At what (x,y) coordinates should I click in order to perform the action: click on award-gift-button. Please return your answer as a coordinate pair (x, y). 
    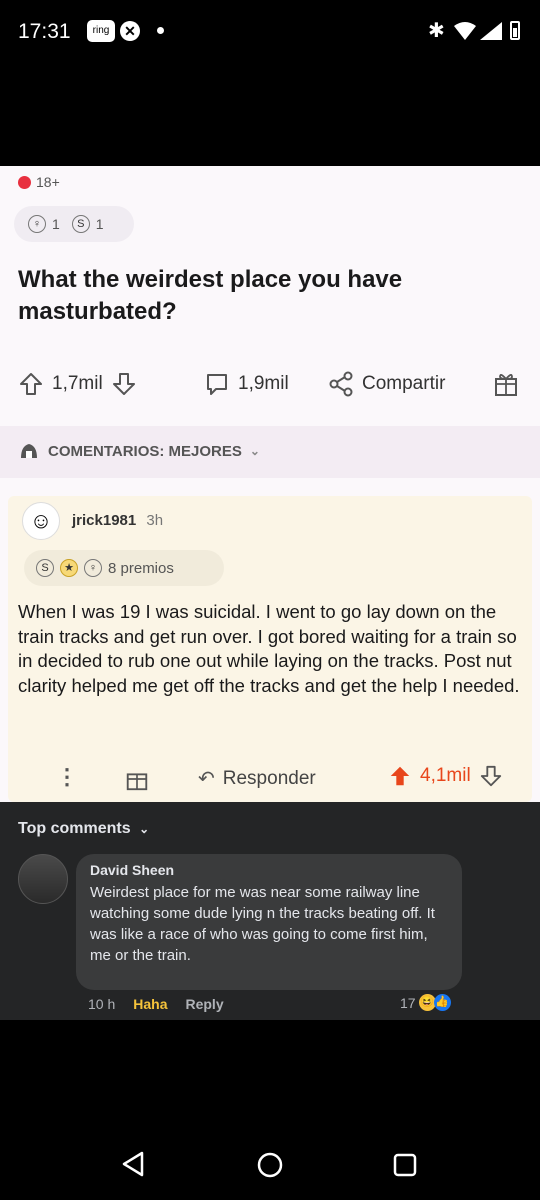
    Looking at the image, I should click on (506, 384).